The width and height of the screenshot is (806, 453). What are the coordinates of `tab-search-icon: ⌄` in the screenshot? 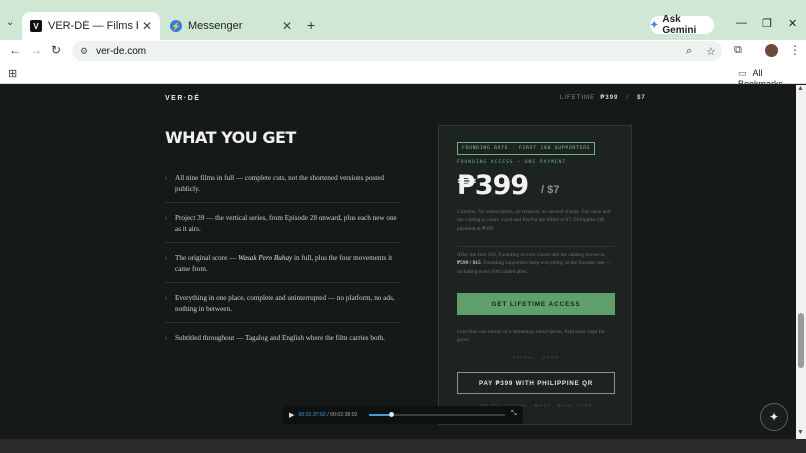 It's located at (10, 22).